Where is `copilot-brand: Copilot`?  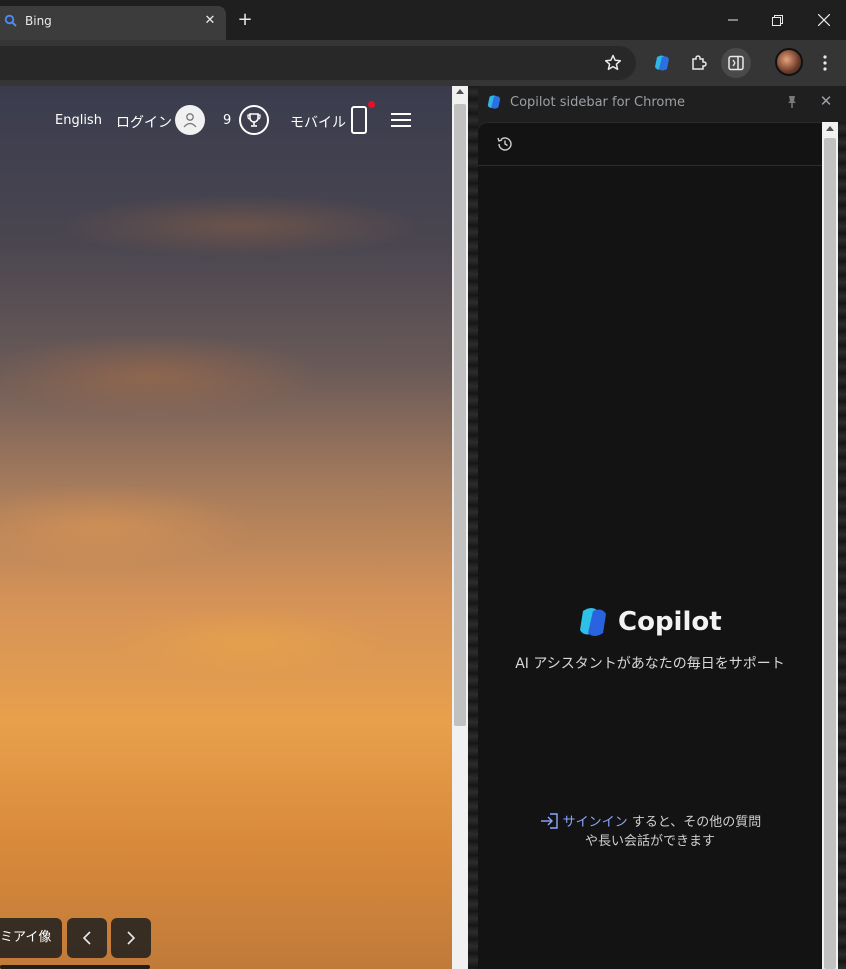
copilot-brand: Copilot is located at coordinates (649, 622).